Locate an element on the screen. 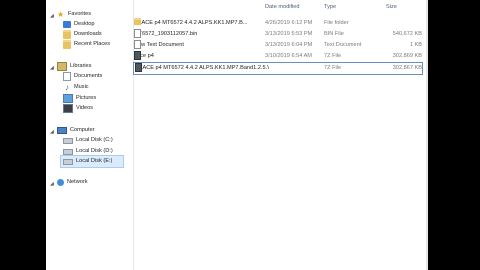 The image size is (480, 270). nav-local-disk-c: Local Disk (C:) is located at coordinates (88, 140).